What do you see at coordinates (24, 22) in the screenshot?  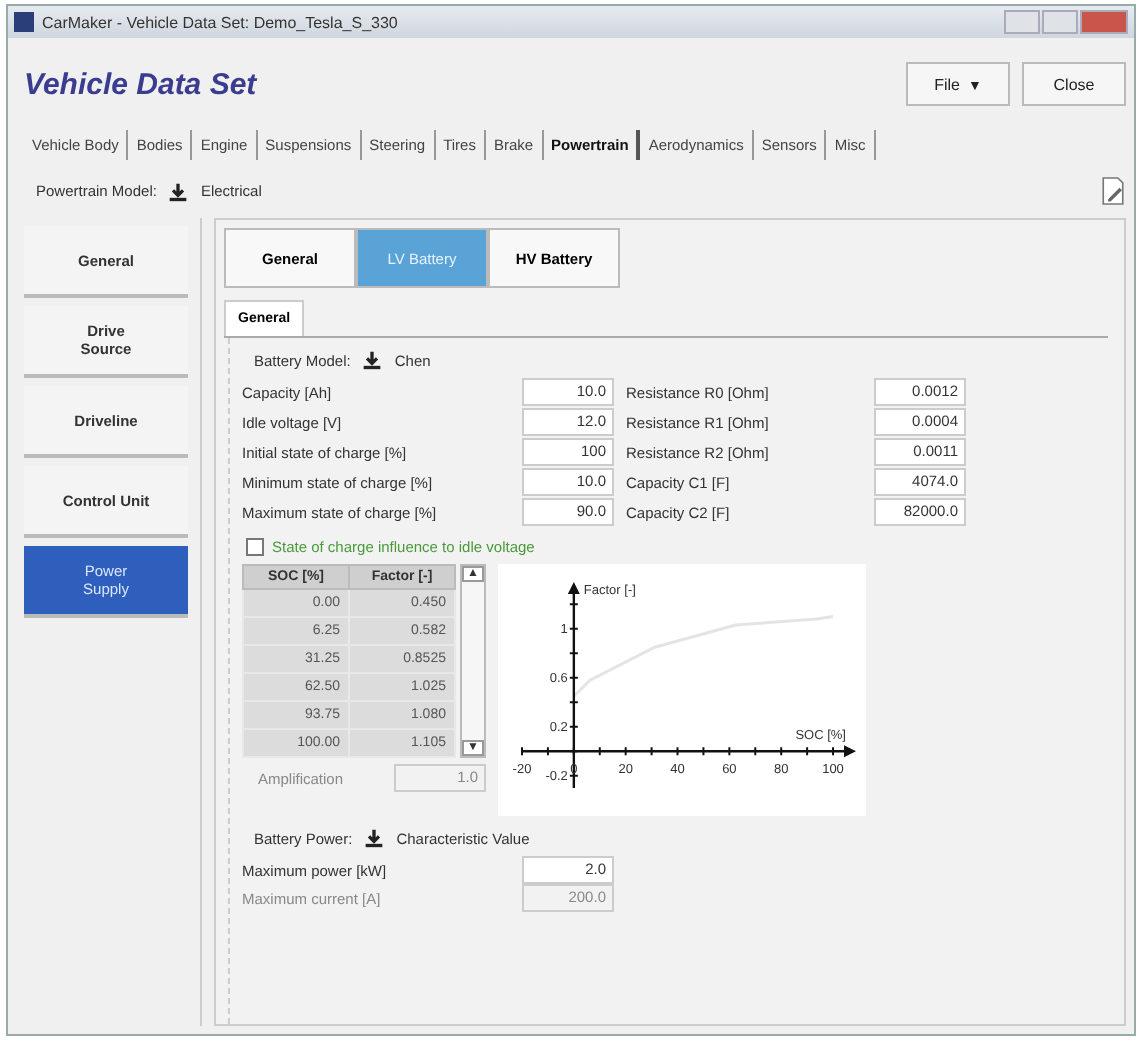 I see `app-icon` at bounding box center [24, 22].